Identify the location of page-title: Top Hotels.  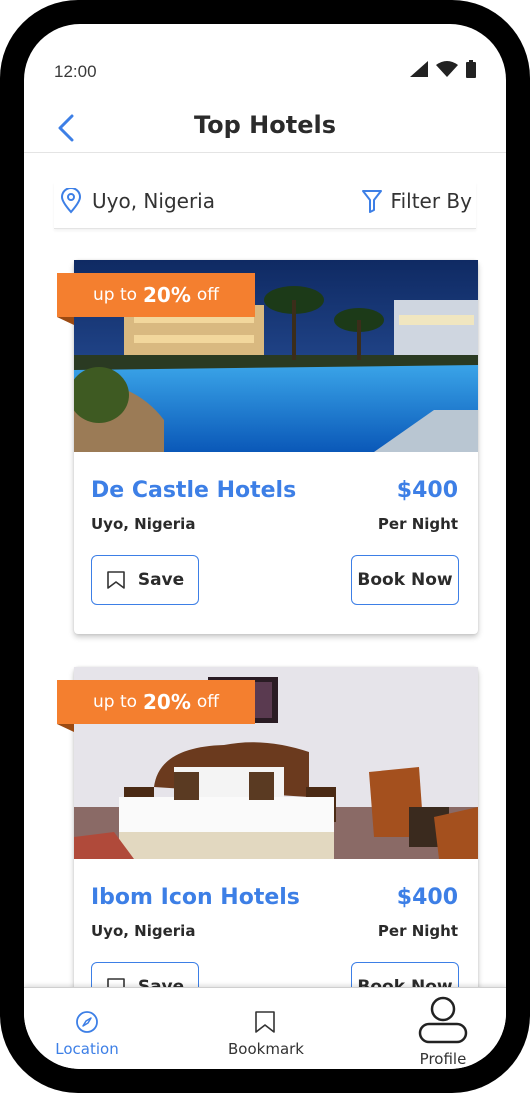
(265, 125).